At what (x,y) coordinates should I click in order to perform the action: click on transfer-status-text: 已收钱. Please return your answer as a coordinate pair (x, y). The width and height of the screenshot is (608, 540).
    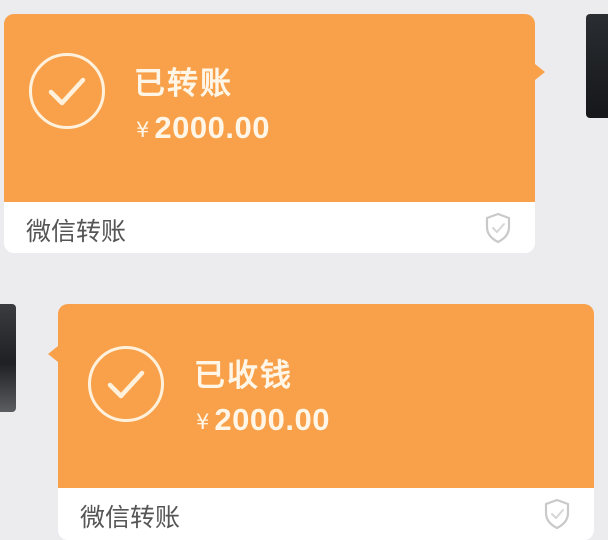
    Looking at the image, I should click on (243, 376).